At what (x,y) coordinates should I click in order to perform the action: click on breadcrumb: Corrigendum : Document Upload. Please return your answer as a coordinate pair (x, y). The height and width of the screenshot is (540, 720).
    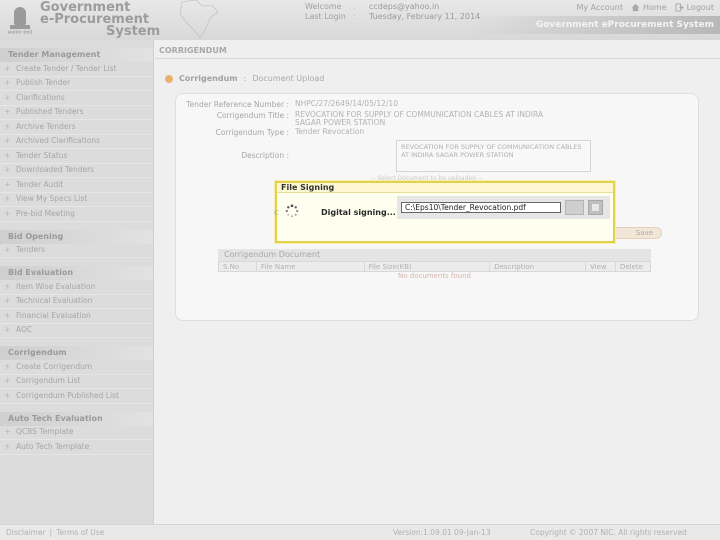
    Looking at the image, I should click on (244, 78).